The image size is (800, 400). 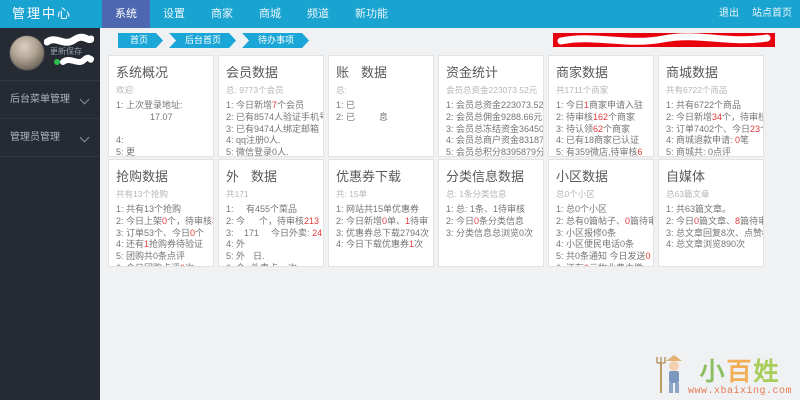 I want to click on card-stat-line: 17.07, so click(x=161, y=118).